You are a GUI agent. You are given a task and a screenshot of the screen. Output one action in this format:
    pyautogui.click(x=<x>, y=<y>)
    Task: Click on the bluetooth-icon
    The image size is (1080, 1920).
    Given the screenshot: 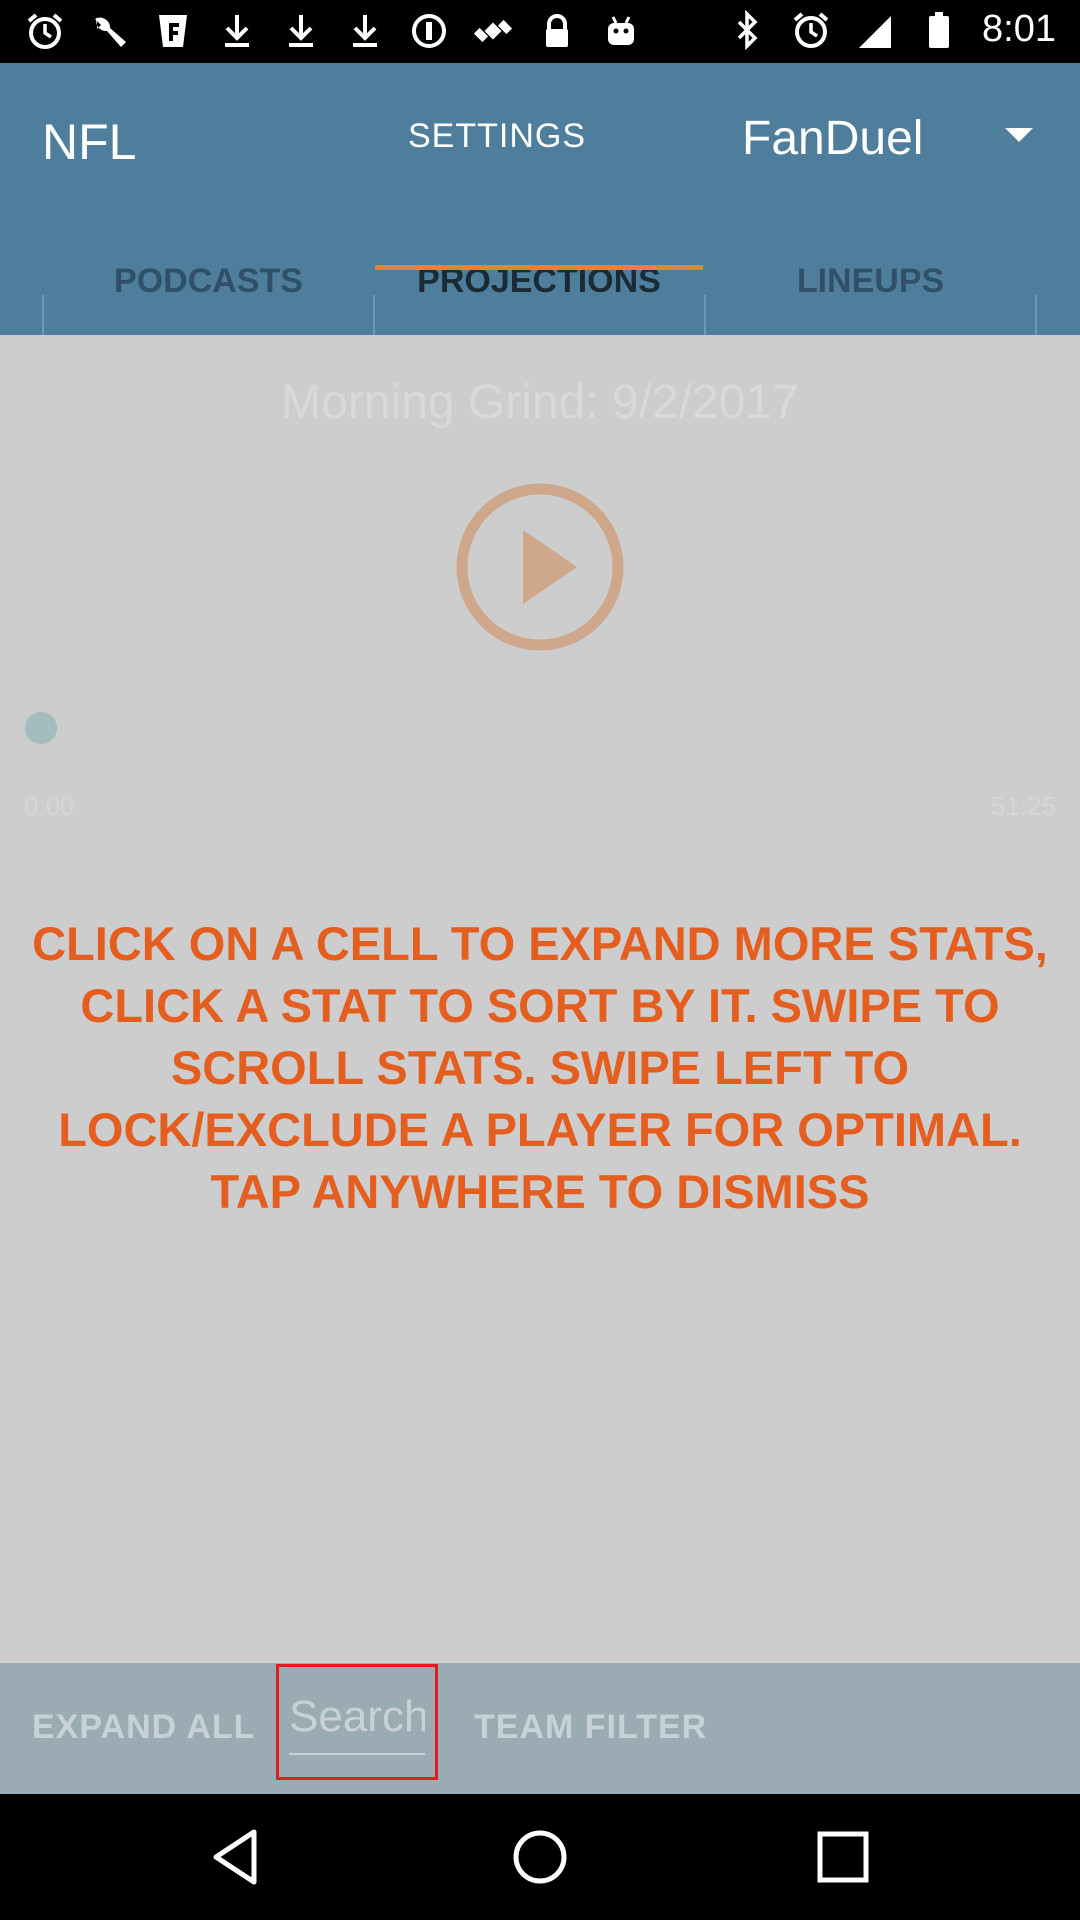 What is the action you would take?
    pyautogui.click(x=747, y=30)
    